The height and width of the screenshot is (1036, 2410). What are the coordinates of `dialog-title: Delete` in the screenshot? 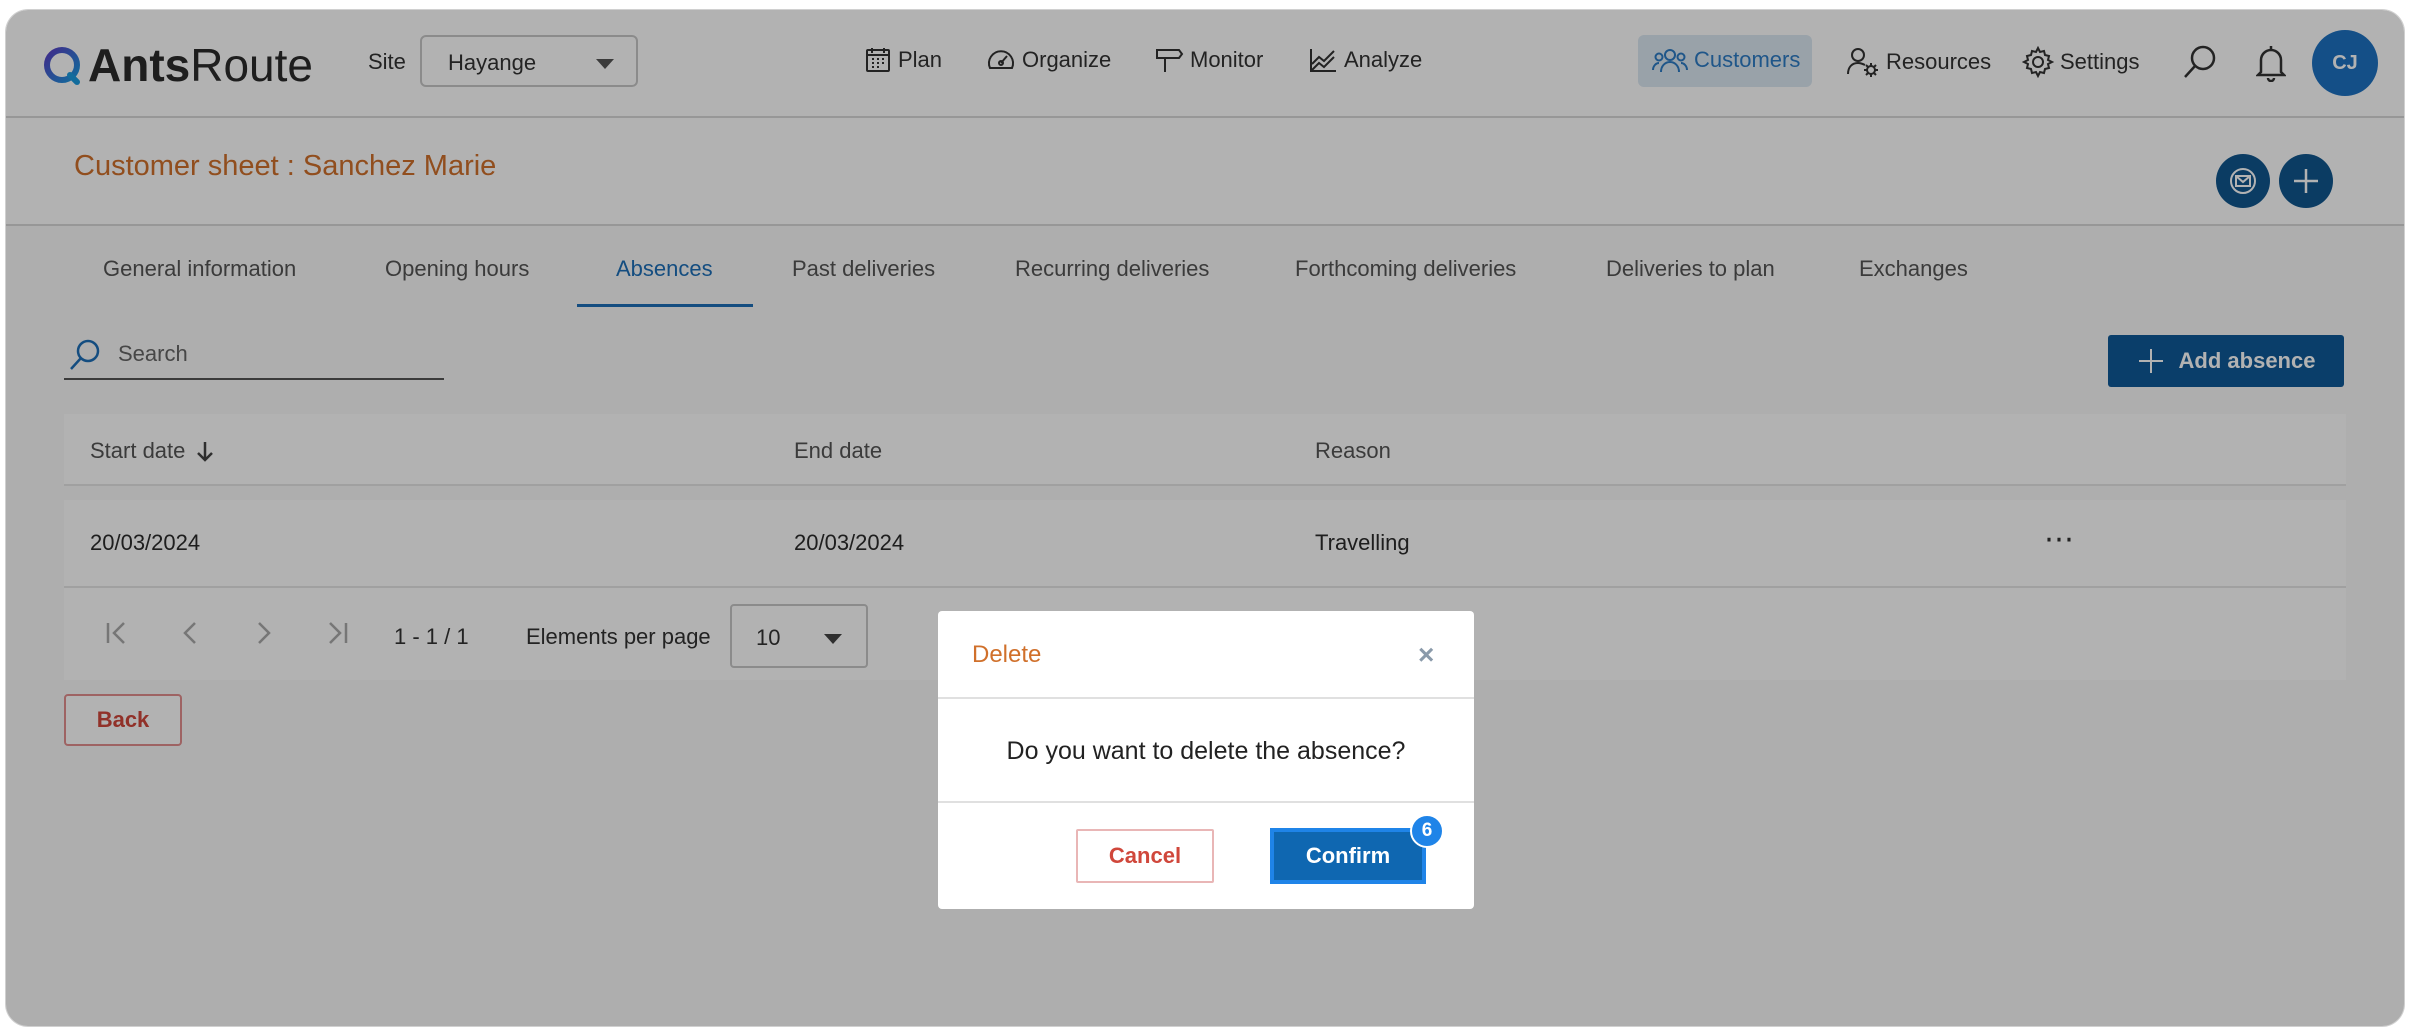 It's located at (1007, 654).